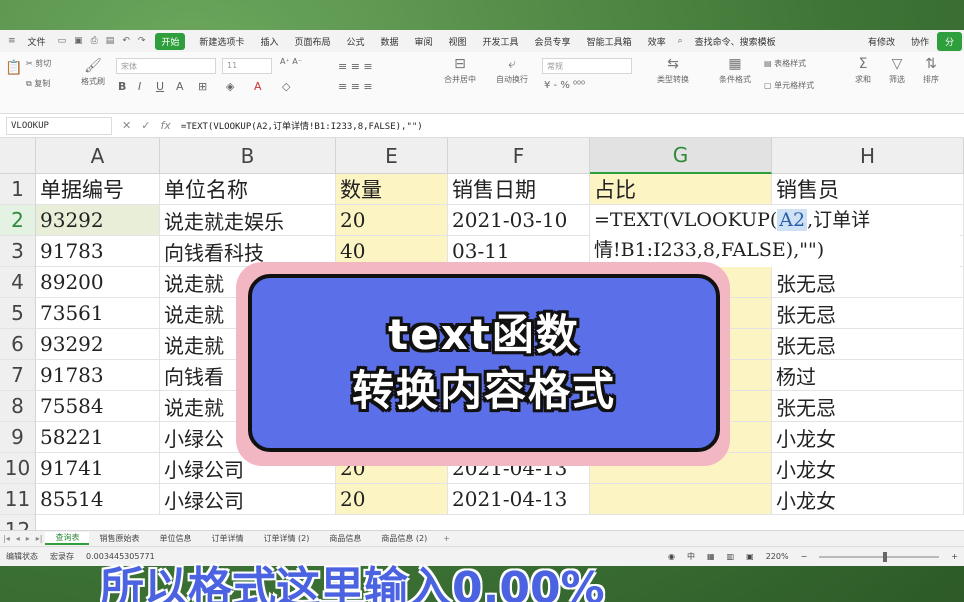 Image resolution: width=964 pixels, height=602 pixels. What do you see at coordinates (868, 189) in the screenshot?
I see `header-cell-h: 销售员` at bounding box center [868, 189].